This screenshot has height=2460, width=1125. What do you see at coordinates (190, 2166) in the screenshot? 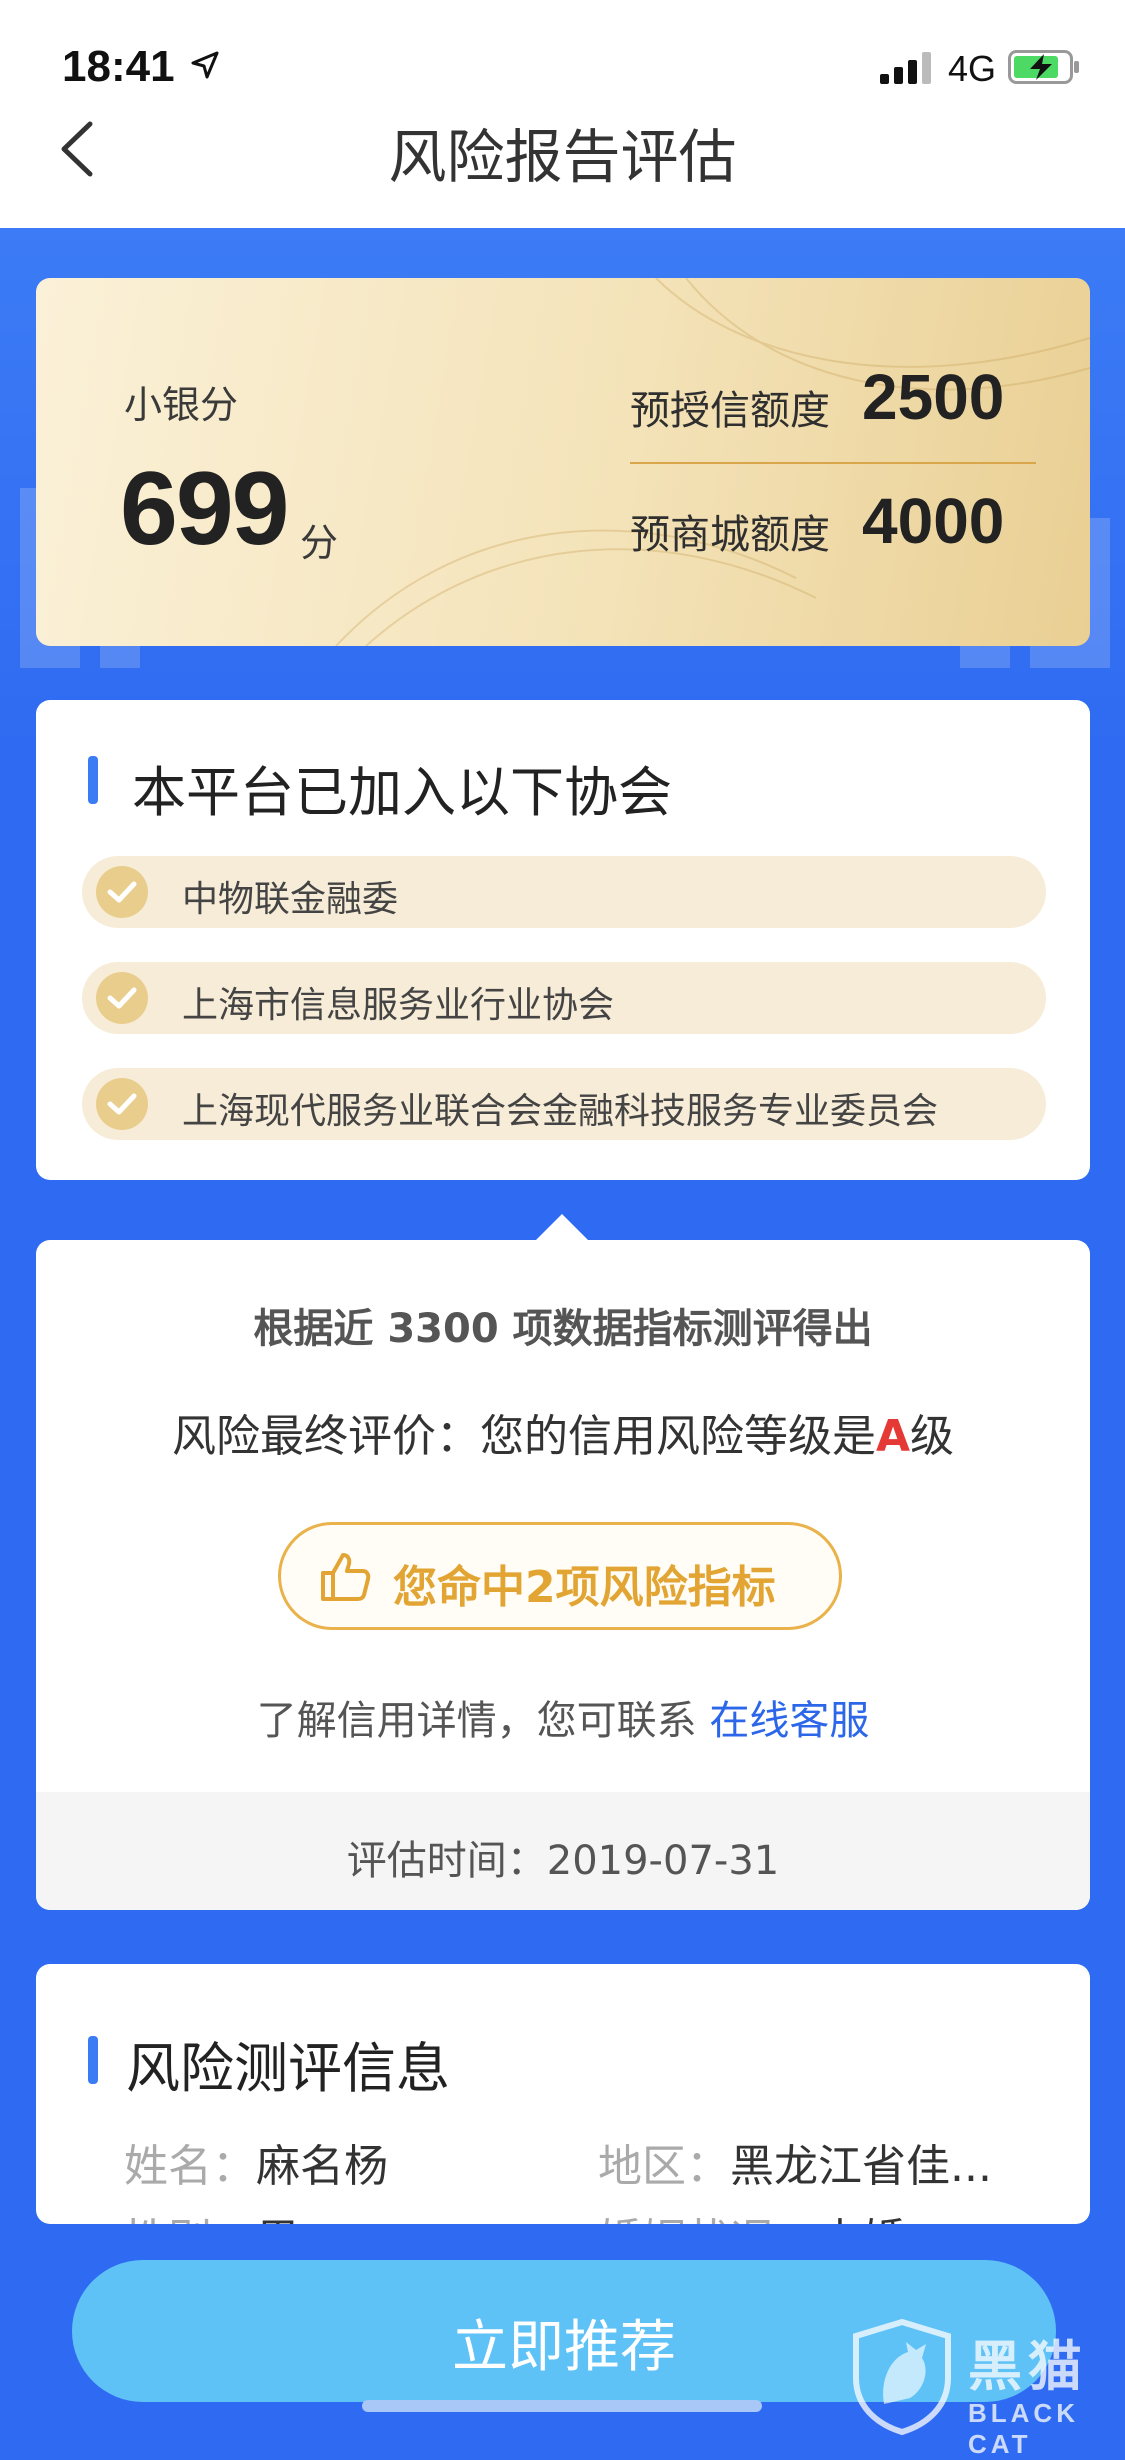
I see `info-key: 姓名：` at bounding box center [190, 2166].